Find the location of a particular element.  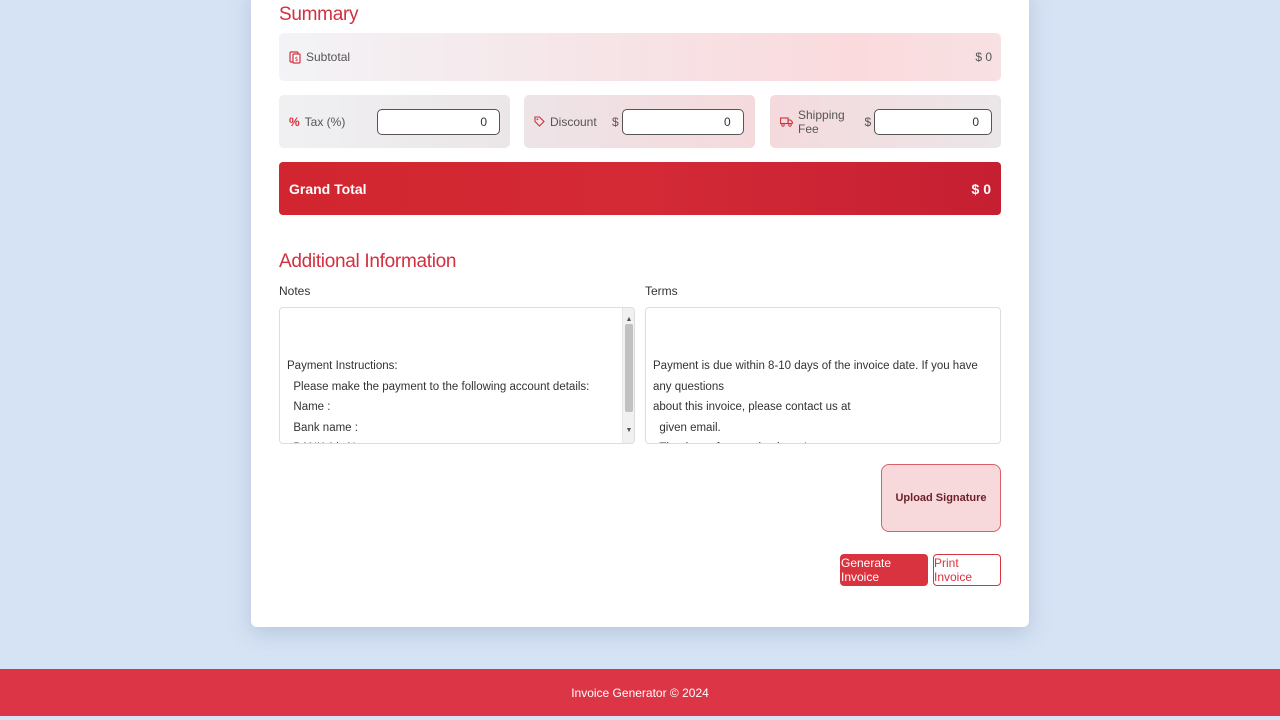

shipping-box: Shipping Fee $ 0 is located at coordinates (885, 121).